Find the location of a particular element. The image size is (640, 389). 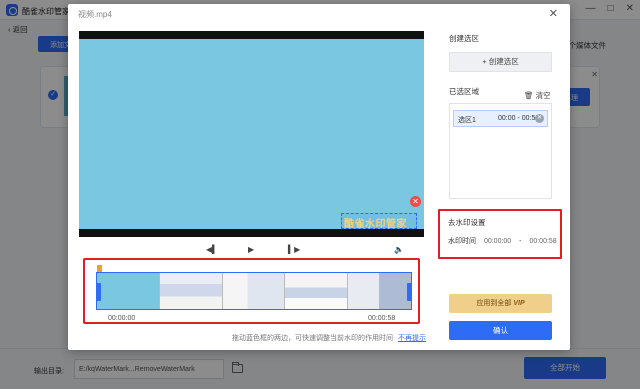

timeline-start-time: 00:00:00 is located at coordinates (122, 318).